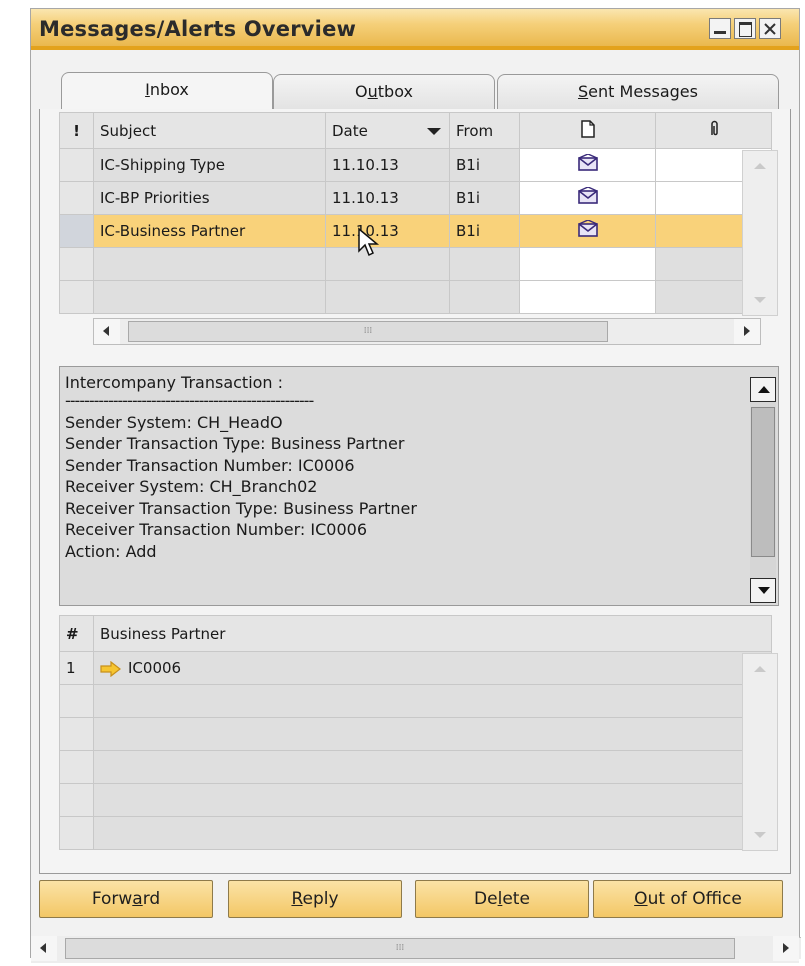  Describe the element at coordinates (720, 28) in the screenshot. I see `minimize-button` at that location.